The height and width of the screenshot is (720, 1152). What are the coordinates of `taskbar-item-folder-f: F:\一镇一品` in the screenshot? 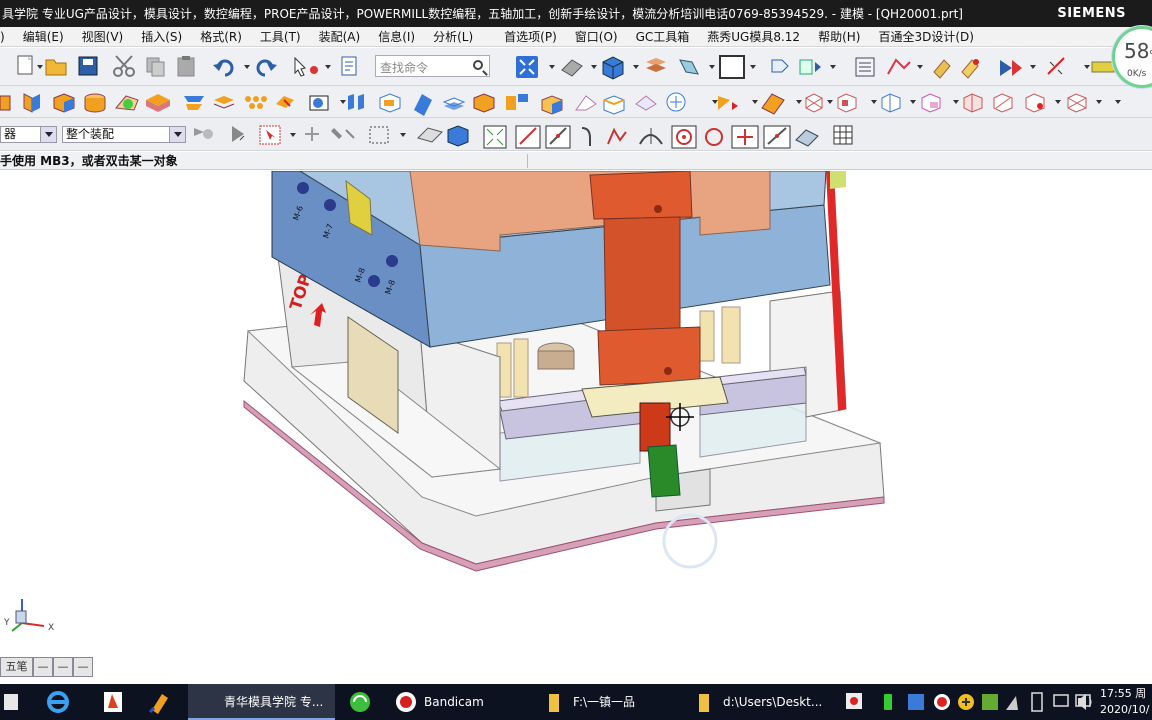 It's located at (609, 702).